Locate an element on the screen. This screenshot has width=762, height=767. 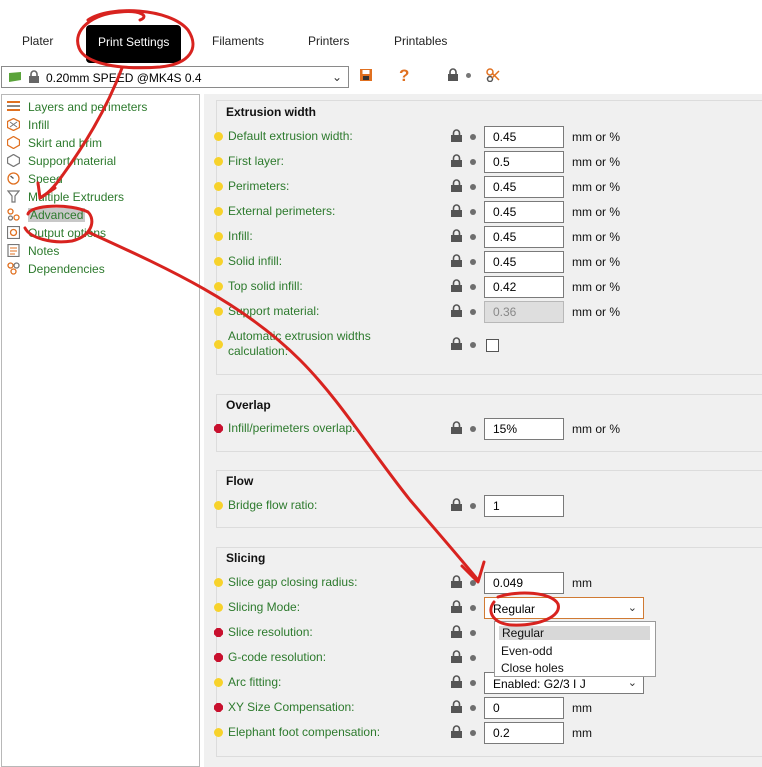
elephant-foot-field is located at coordinates (524, 733).